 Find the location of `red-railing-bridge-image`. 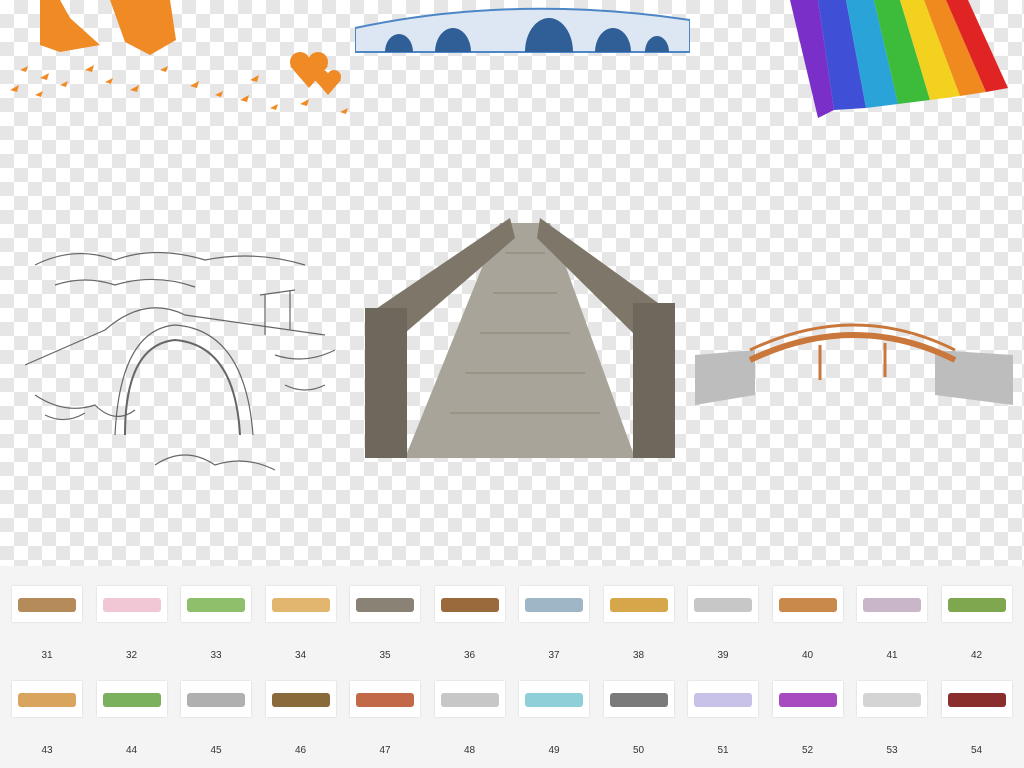

red-railing-bridge-image is located at coordinates (854, 364).